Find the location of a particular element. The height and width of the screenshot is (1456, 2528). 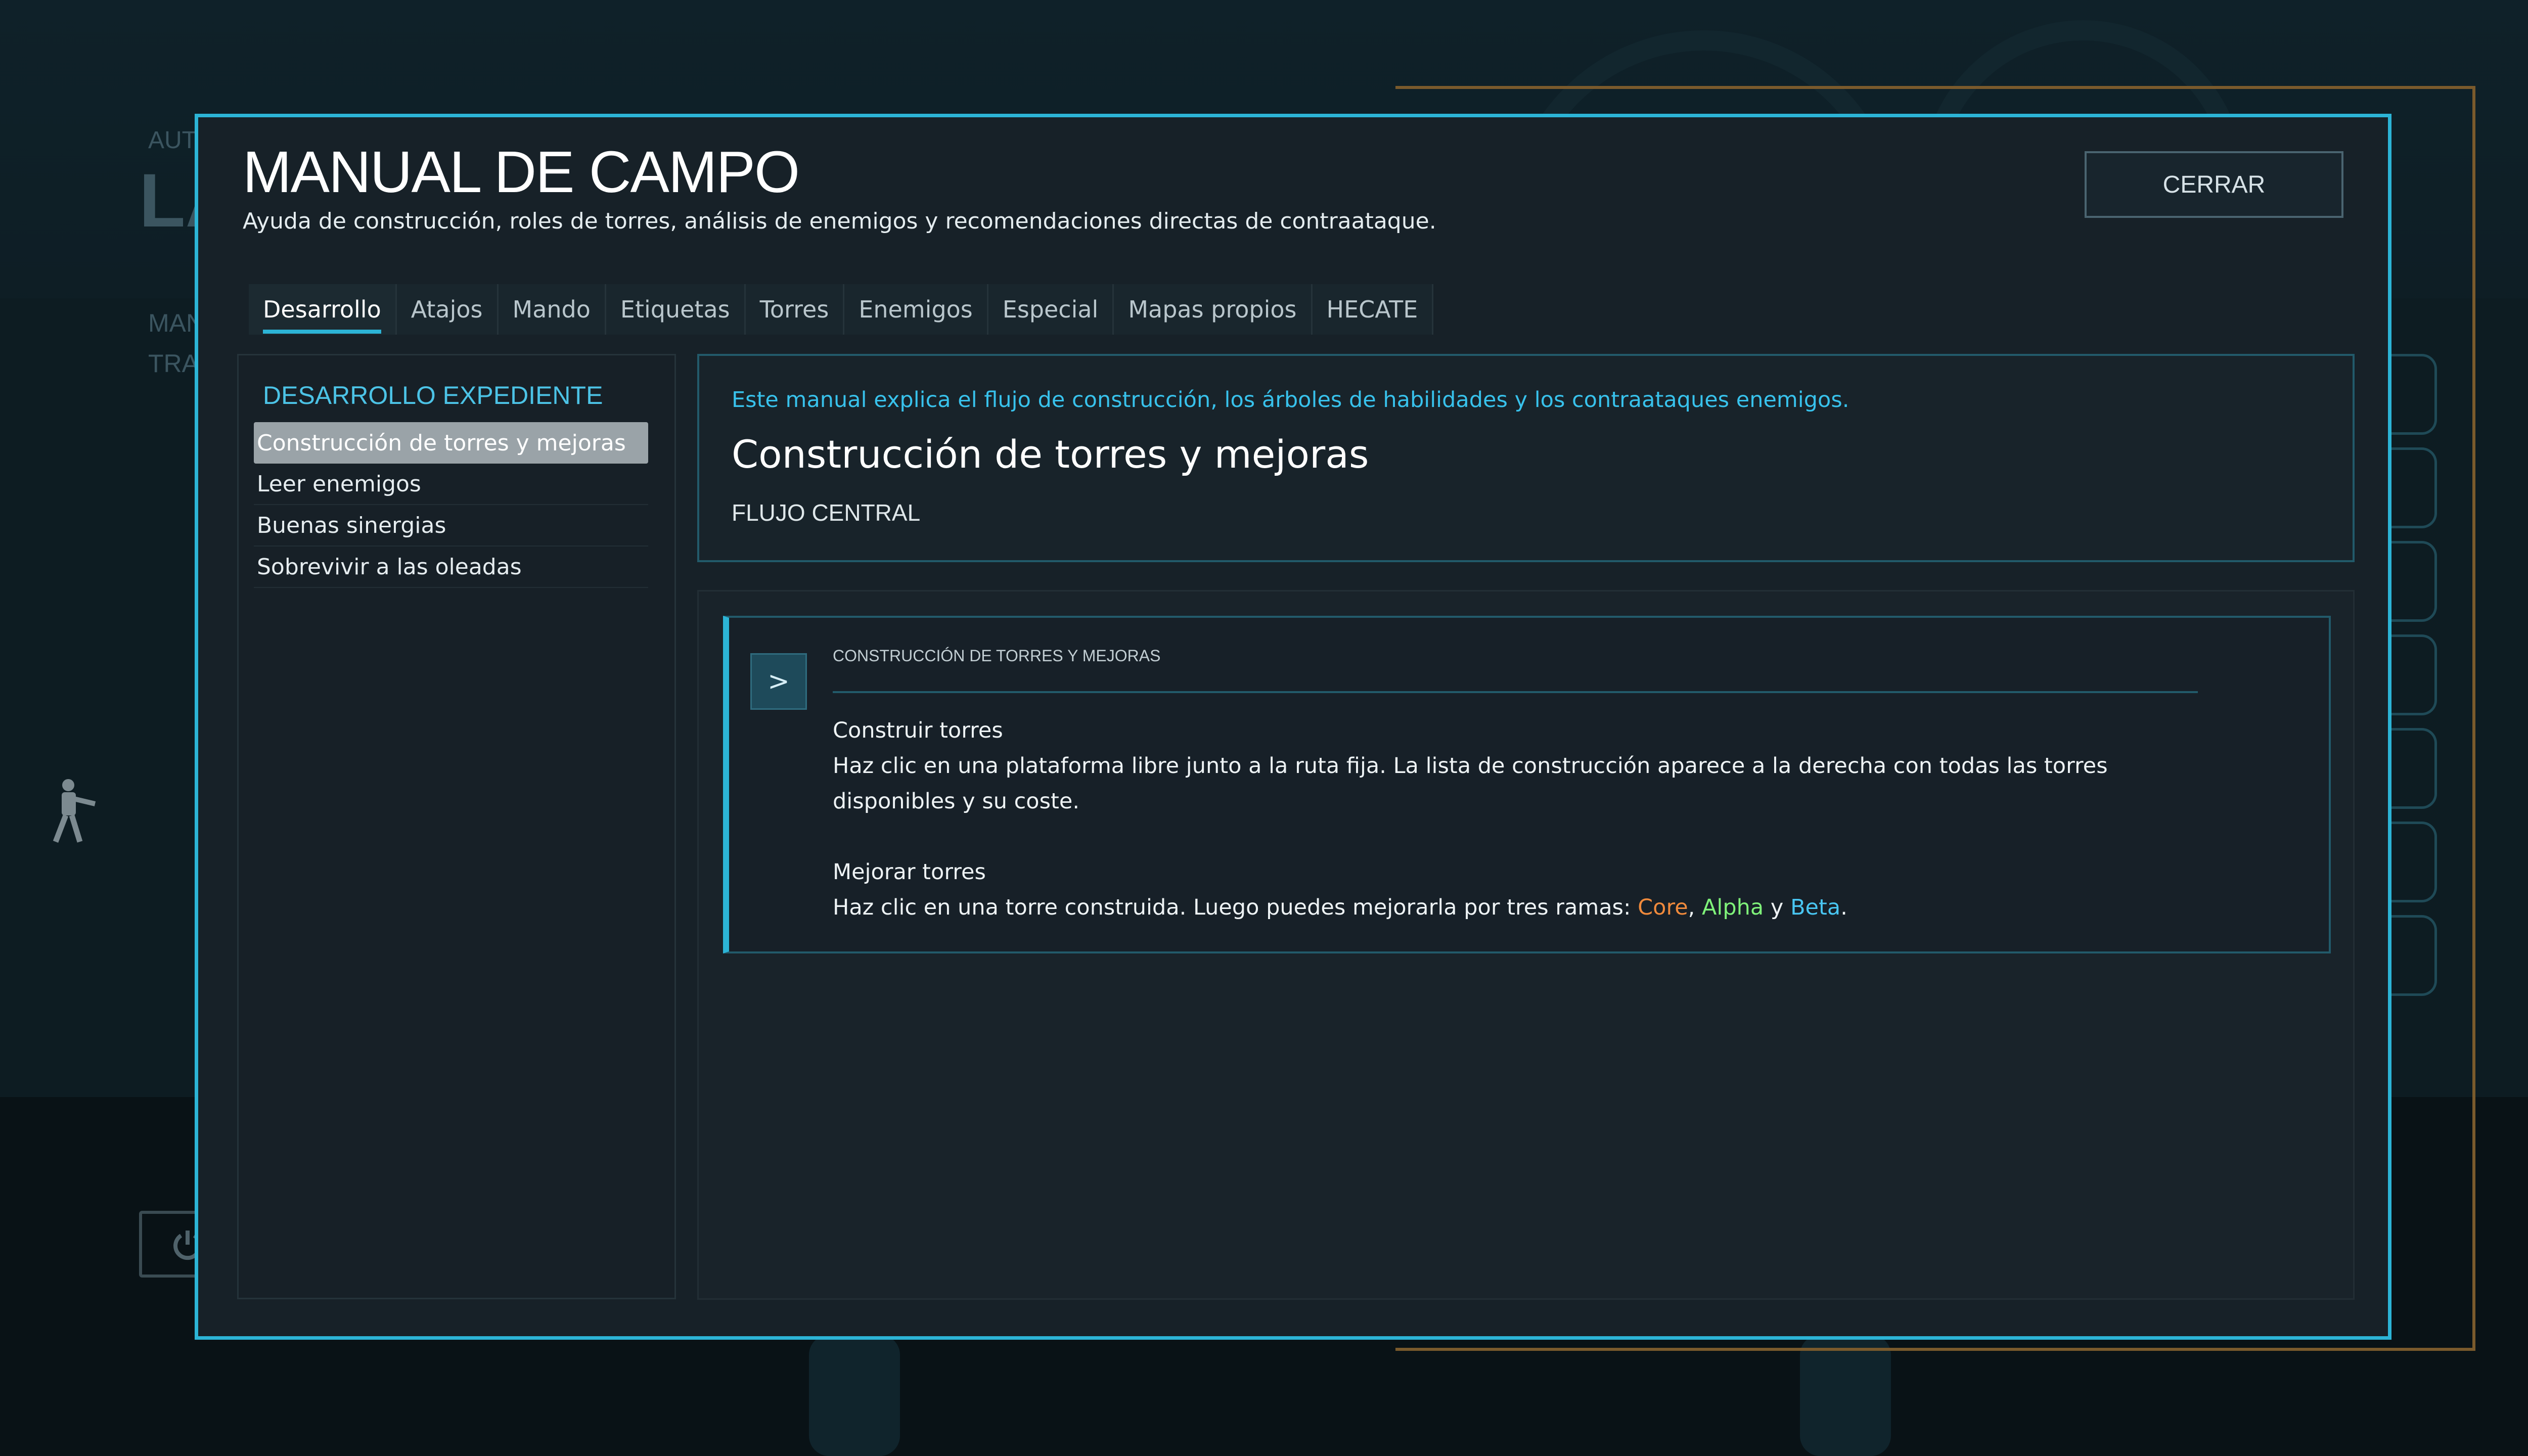

tab-desarrollo: Desarrollo is located at coordinates (323, 309).